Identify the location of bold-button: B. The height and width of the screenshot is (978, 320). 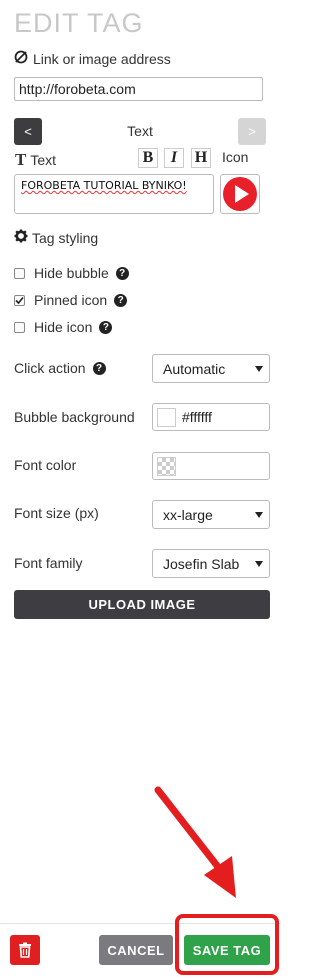
(148, 158).